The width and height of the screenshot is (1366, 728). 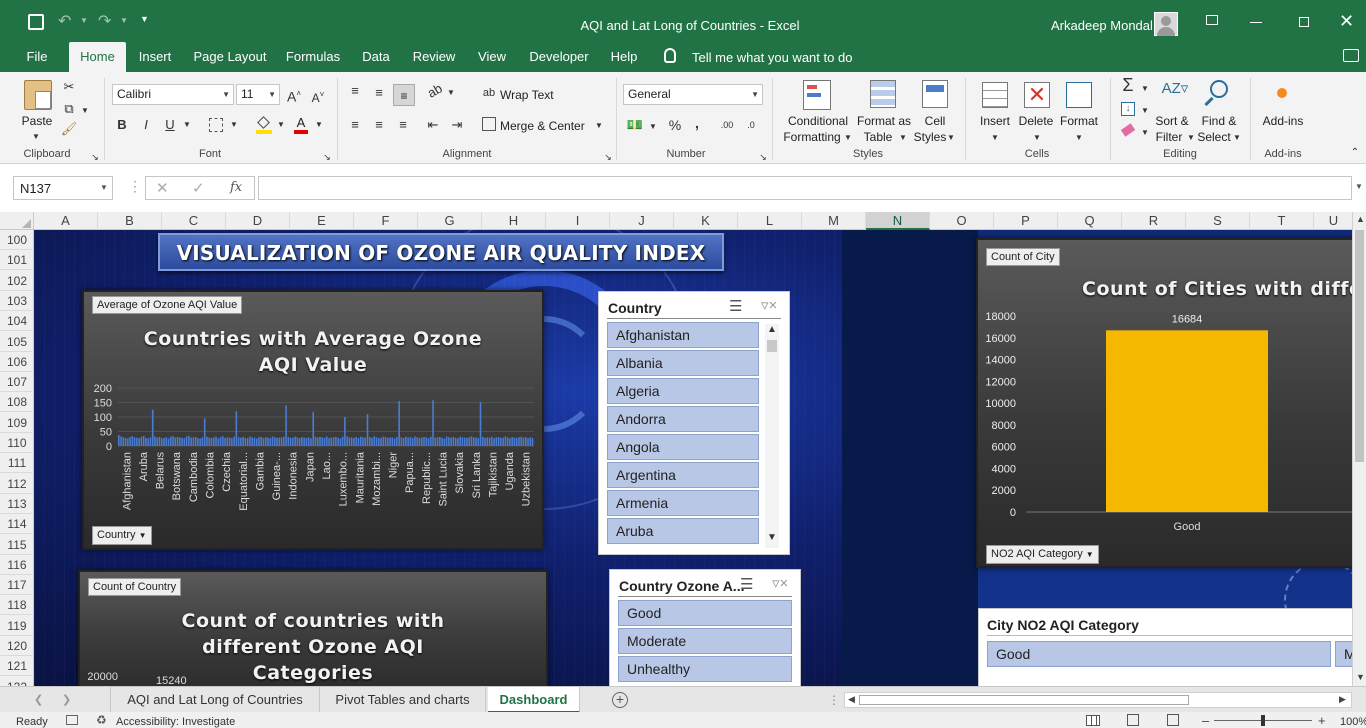 I want to click on collapse-ribbon-icon: ⌃, so click(x=1355, y=153).